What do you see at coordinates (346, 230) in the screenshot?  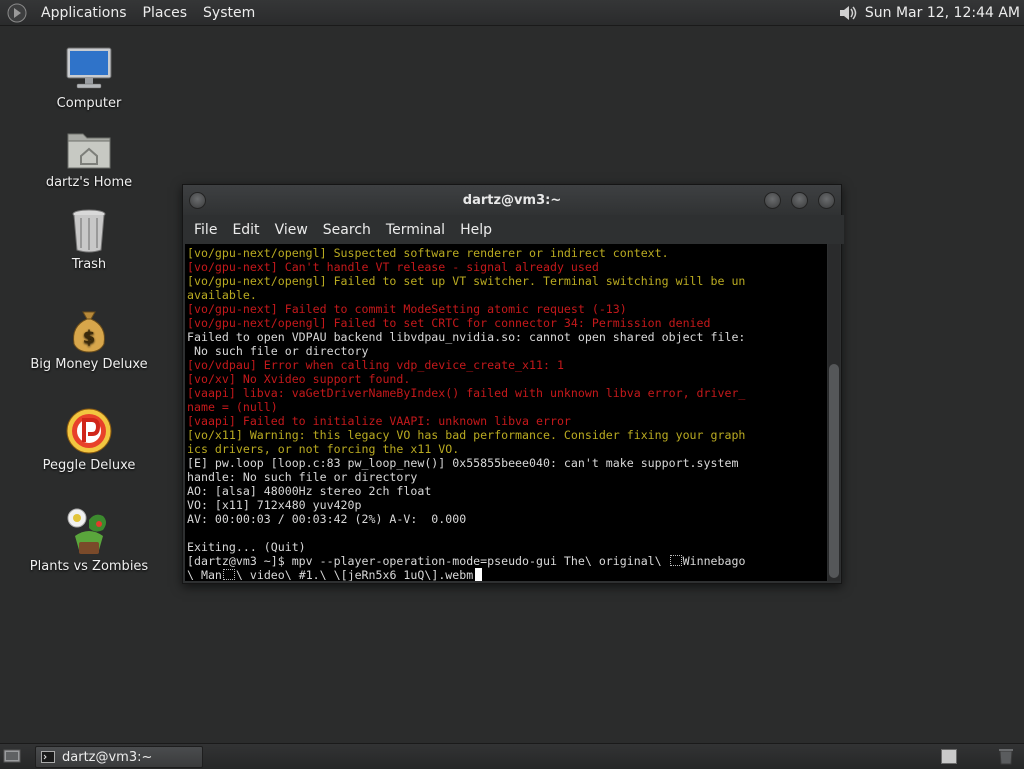 I see `menu-search: Search` at bounding box center [346, 230].